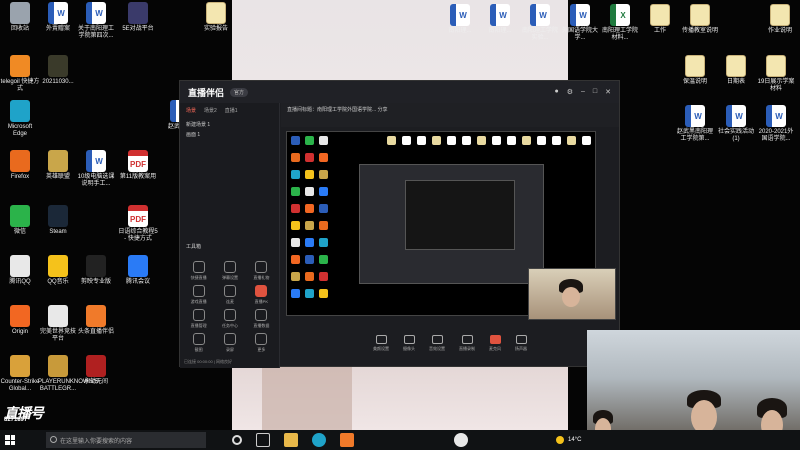 This screenshot has width=800, height=450. What do you see at coordinates (608, 92) in the screenshot?
I see `close-icon: ✕` at bounding box center [608, 92].